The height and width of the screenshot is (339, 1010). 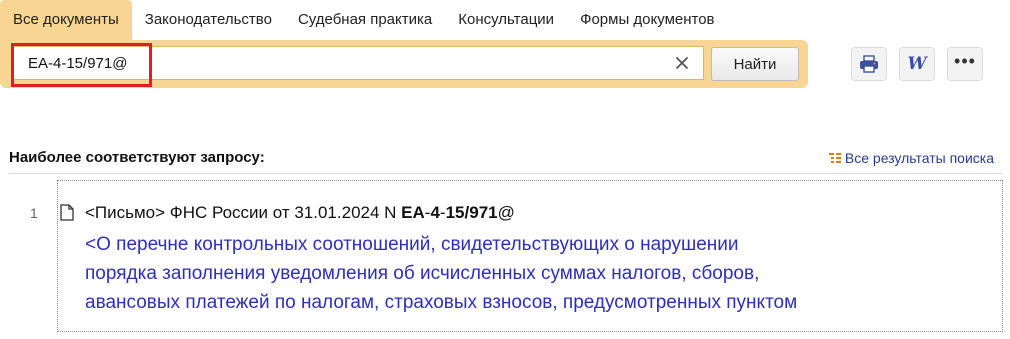 I want to click on tab-legislation: Законодательство, so click(x=208, y=20).